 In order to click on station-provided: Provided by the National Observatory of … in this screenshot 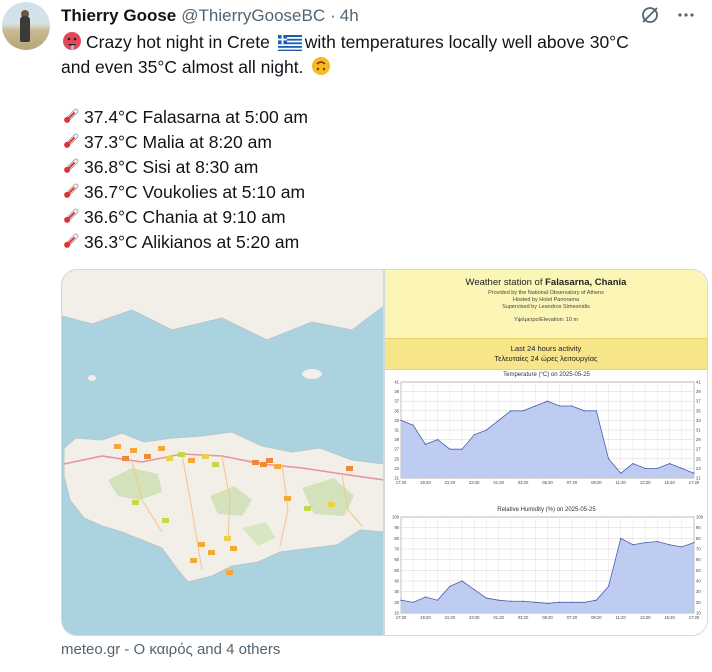, I will do `click(546, 293)`.